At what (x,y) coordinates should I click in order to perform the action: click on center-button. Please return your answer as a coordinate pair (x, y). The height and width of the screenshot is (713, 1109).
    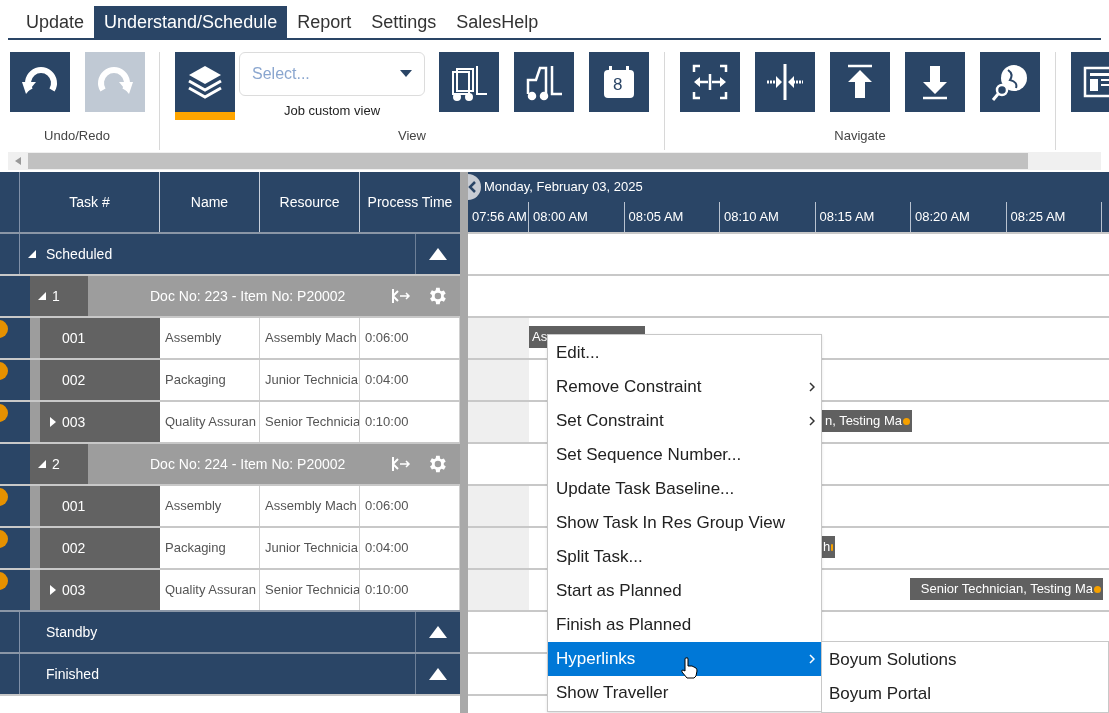
    Looking at the image, I should click on (785, 82).